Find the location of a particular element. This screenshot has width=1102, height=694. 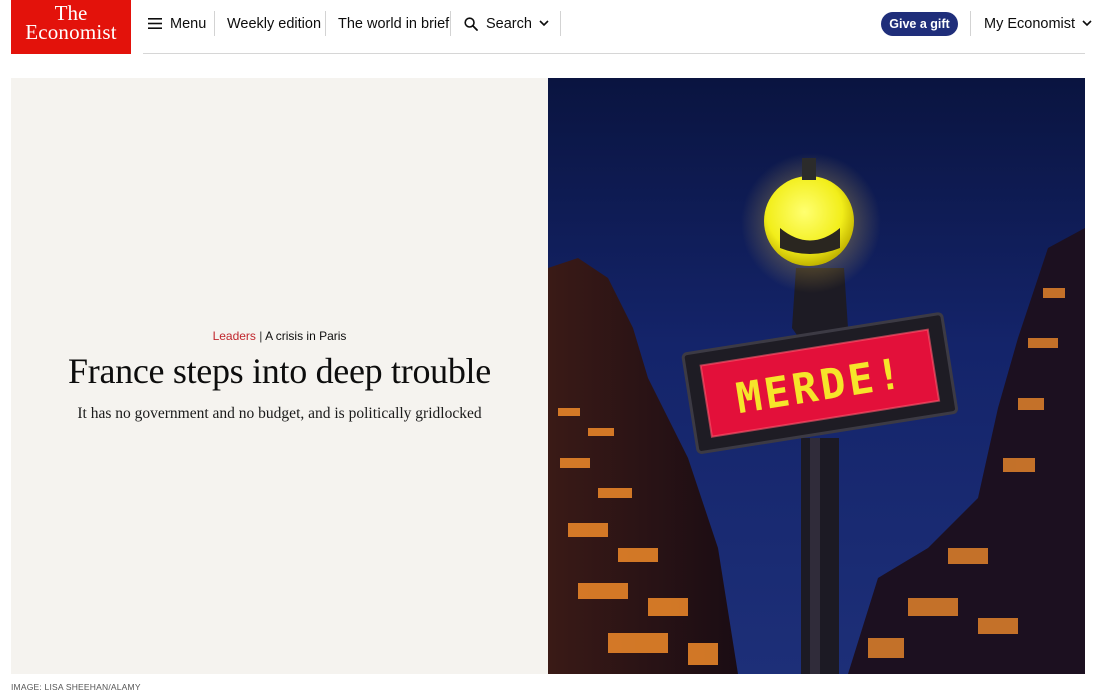

weekly-edition-label: Weekly edition is located at coordinates (274, 23).